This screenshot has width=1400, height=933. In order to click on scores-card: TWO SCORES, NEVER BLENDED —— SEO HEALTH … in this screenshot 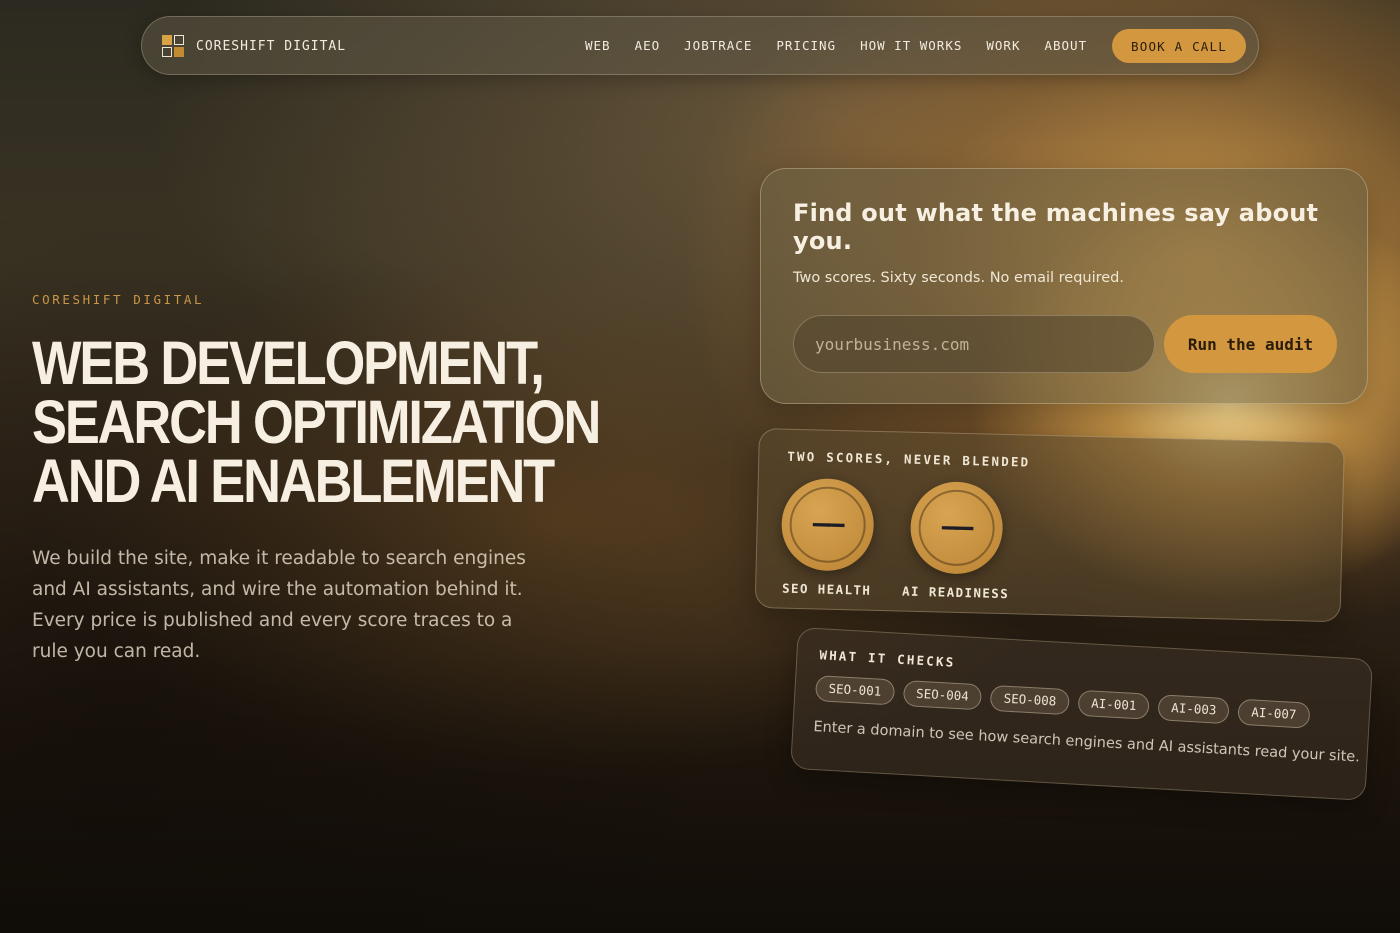, I will do `click(1049, 525)`.